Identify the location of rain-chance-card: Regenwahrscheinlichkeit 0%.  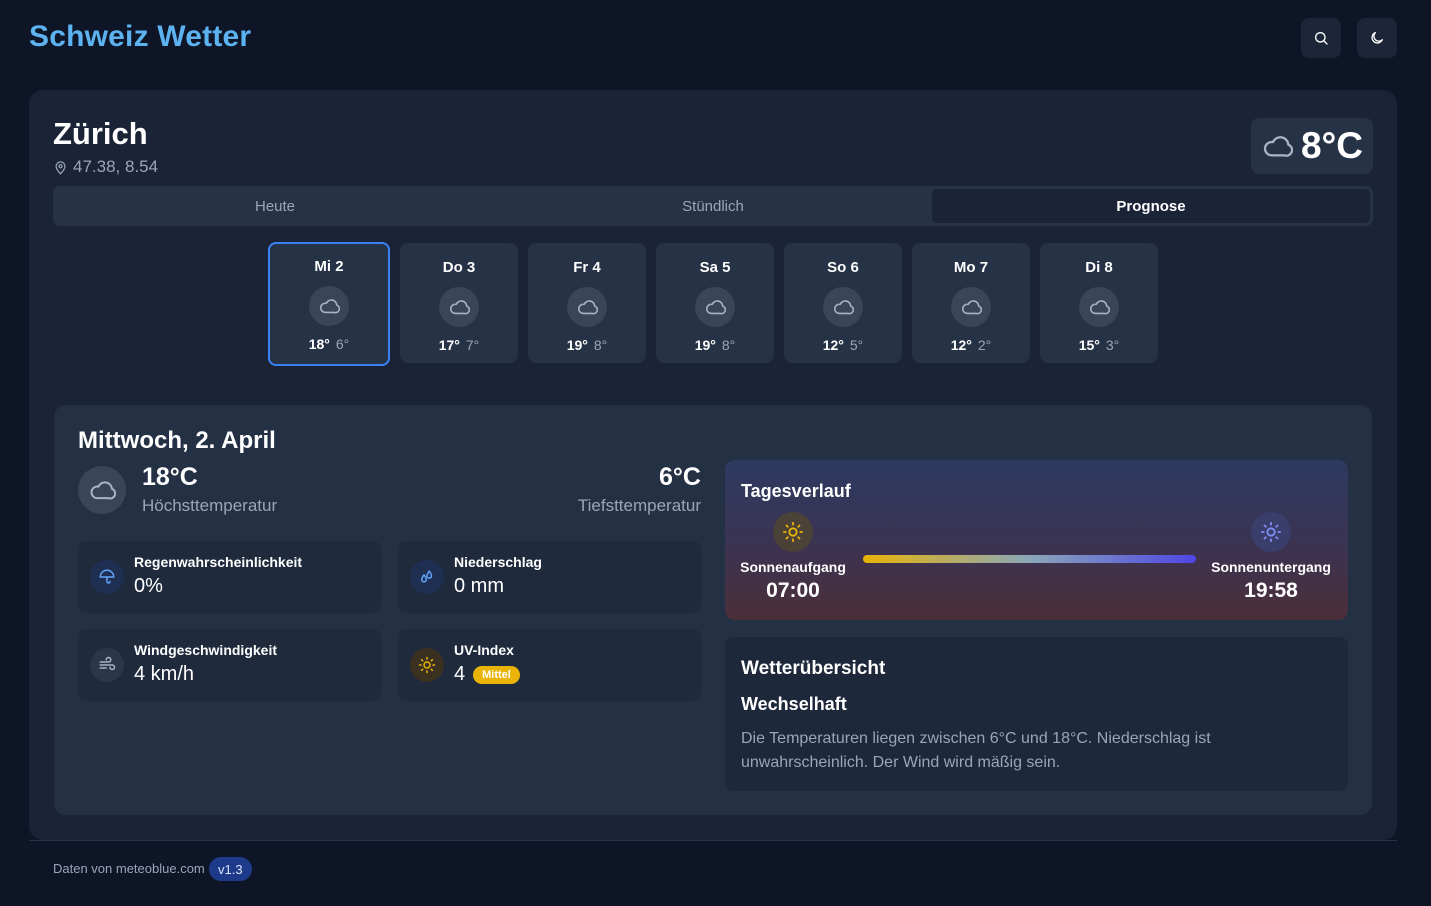
(229, 577).